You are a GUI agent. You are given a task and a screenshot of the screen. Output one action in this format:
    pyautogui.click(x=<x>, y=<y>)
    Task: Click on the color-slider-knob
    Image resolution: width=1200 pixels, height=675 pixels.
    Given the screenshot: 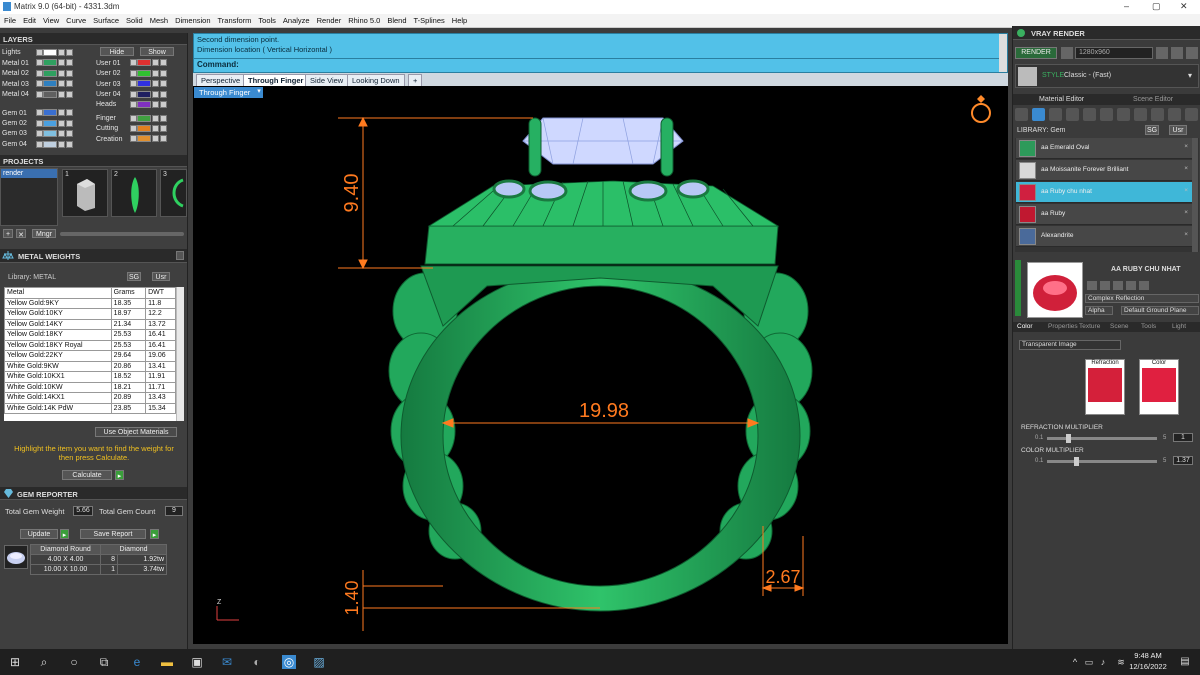 What is the action you would take?
    pyautogui.click(x=1077, y=461)
    